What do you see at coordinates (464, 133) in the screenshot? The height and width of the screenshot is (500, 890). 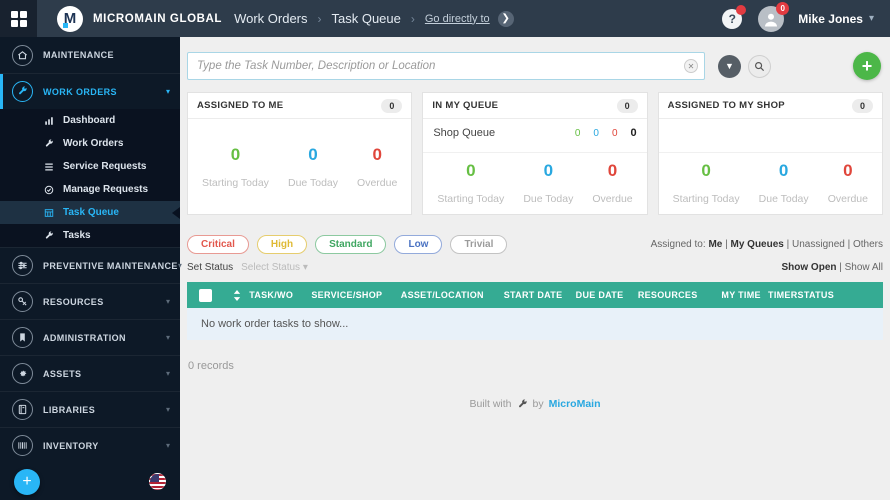 I see `queue-name: Shop Queue` at bounding box center [464, 133].